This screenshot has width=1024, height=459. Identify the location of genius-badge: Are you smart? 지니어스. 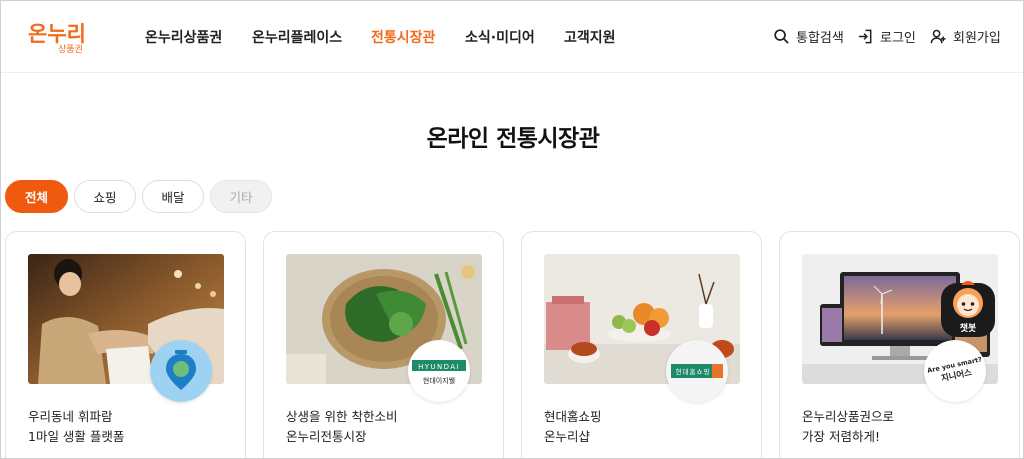
(955, 371).